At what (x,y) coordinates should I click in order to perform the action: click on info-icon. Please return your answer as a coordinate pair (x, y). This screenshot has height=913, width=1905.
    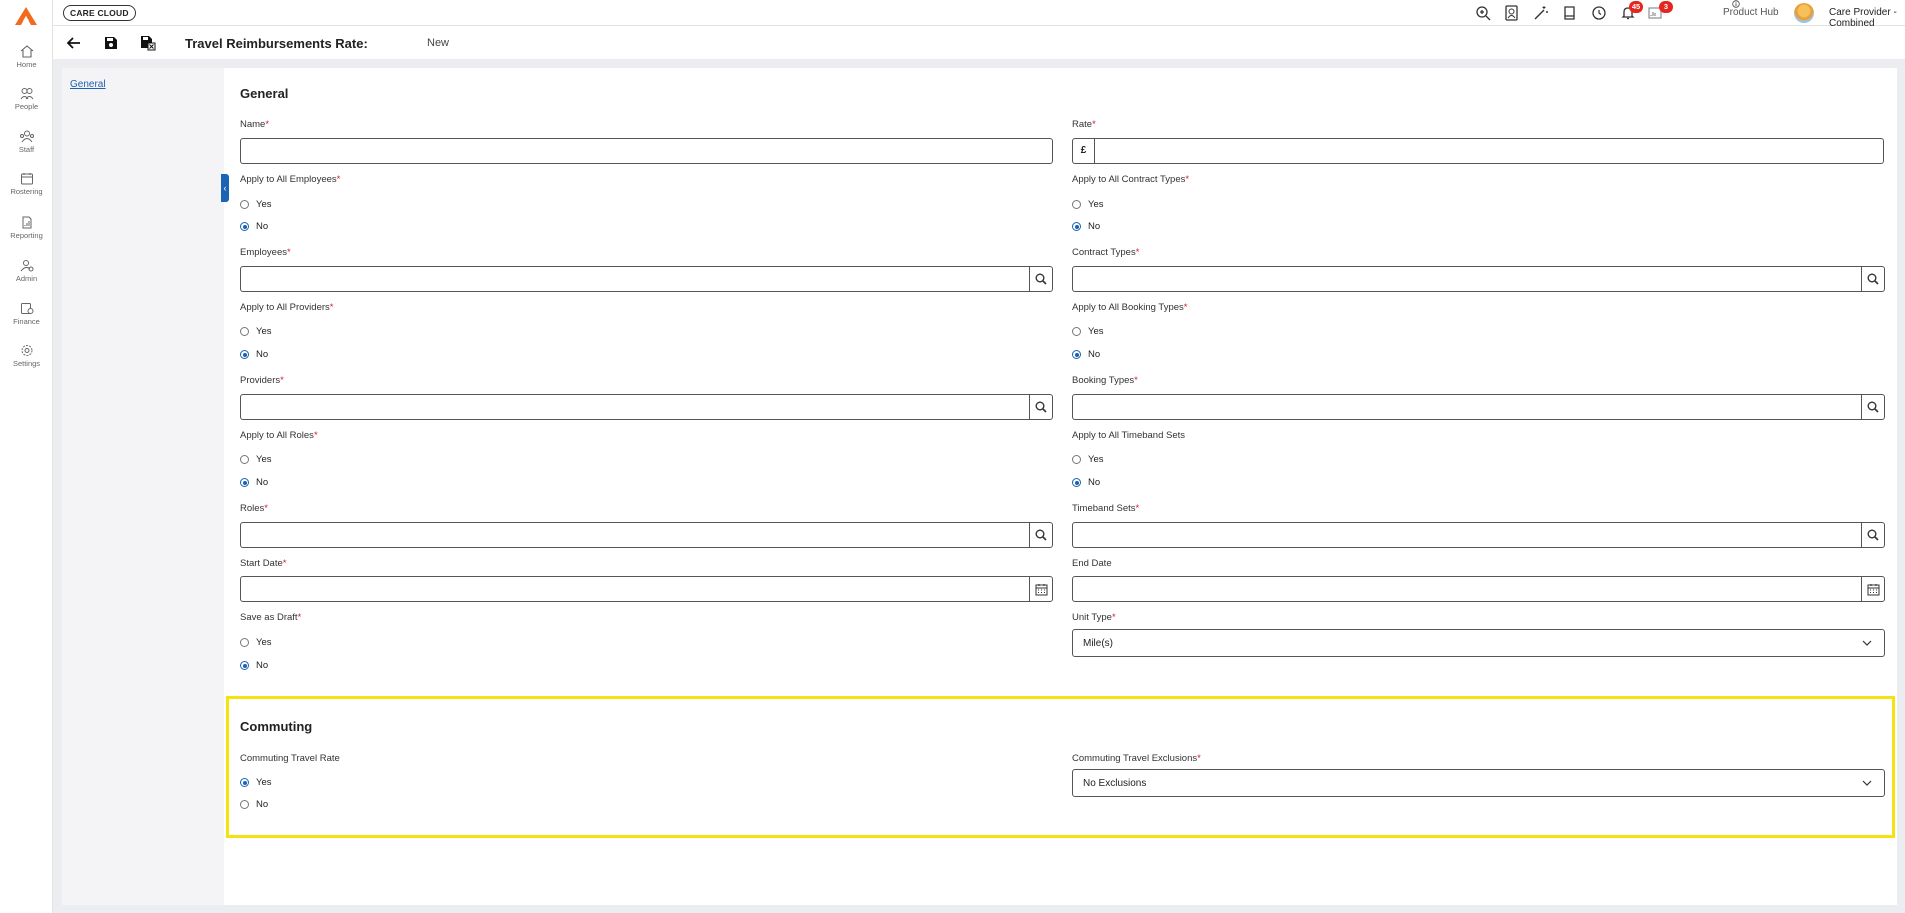
    Looking at the image, I should click on (1736, 4).